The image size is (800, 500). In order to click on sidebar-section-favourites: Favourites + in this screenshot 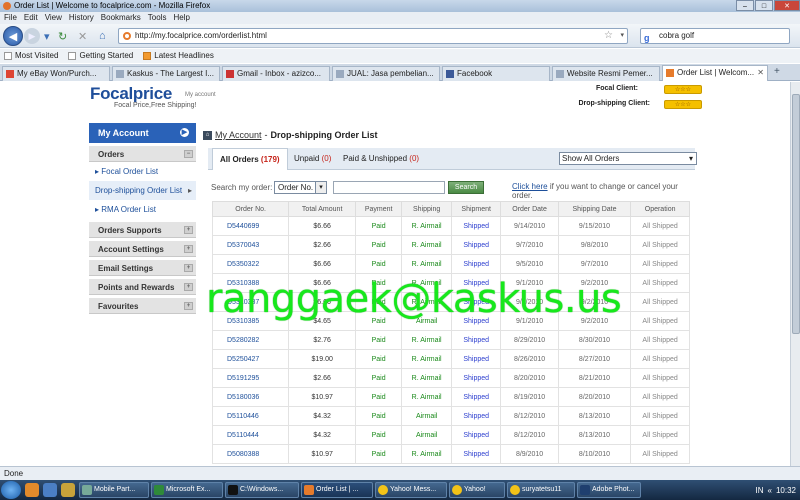, I will do `click(142, 305)`.